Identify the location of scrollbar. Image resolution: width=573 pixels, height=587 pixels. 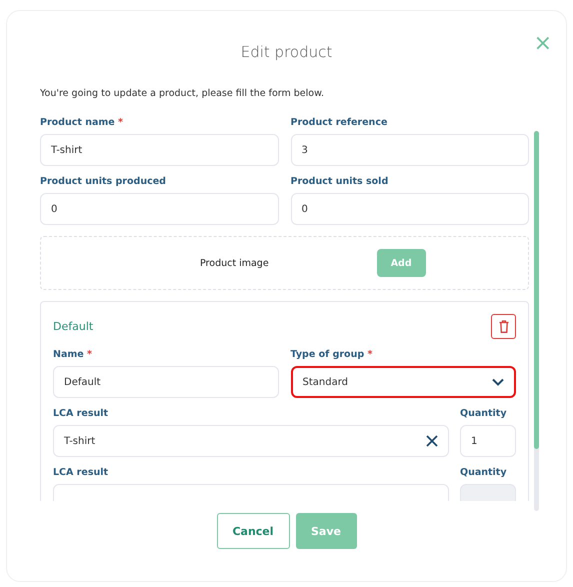
(536, 321).